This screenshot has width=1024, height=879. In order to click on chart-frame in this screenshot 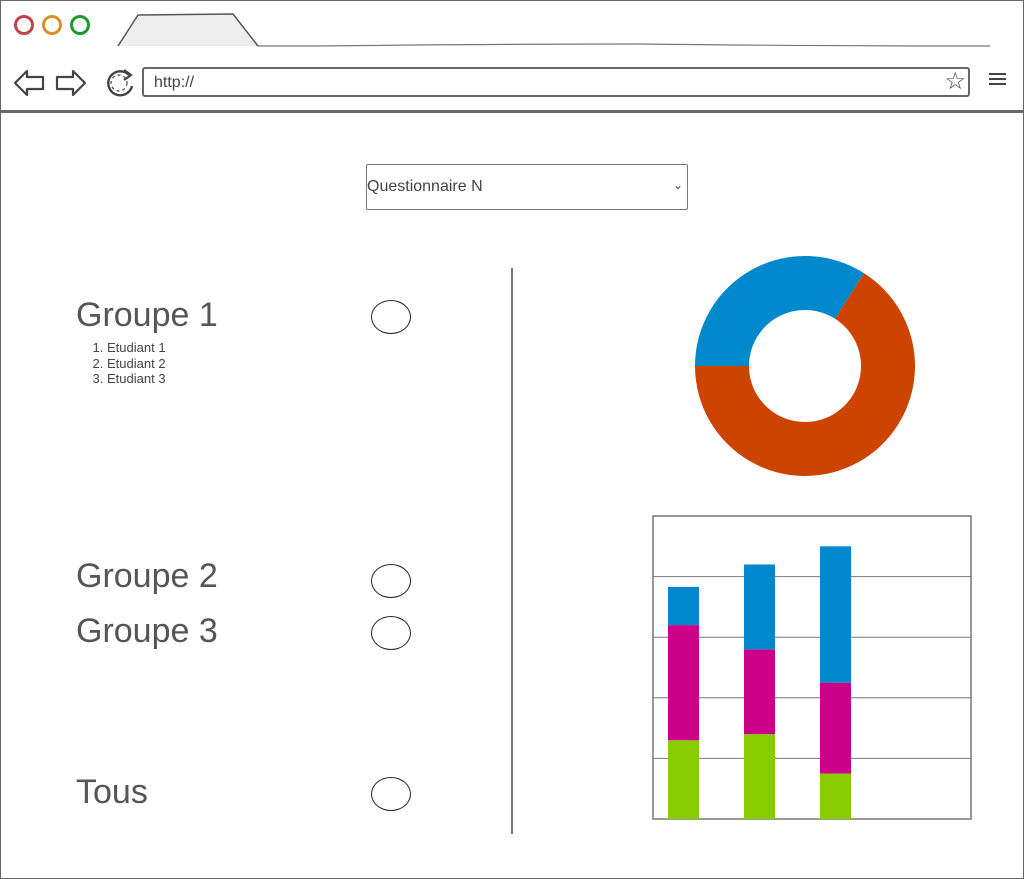, I will do `click(812, 667)`.